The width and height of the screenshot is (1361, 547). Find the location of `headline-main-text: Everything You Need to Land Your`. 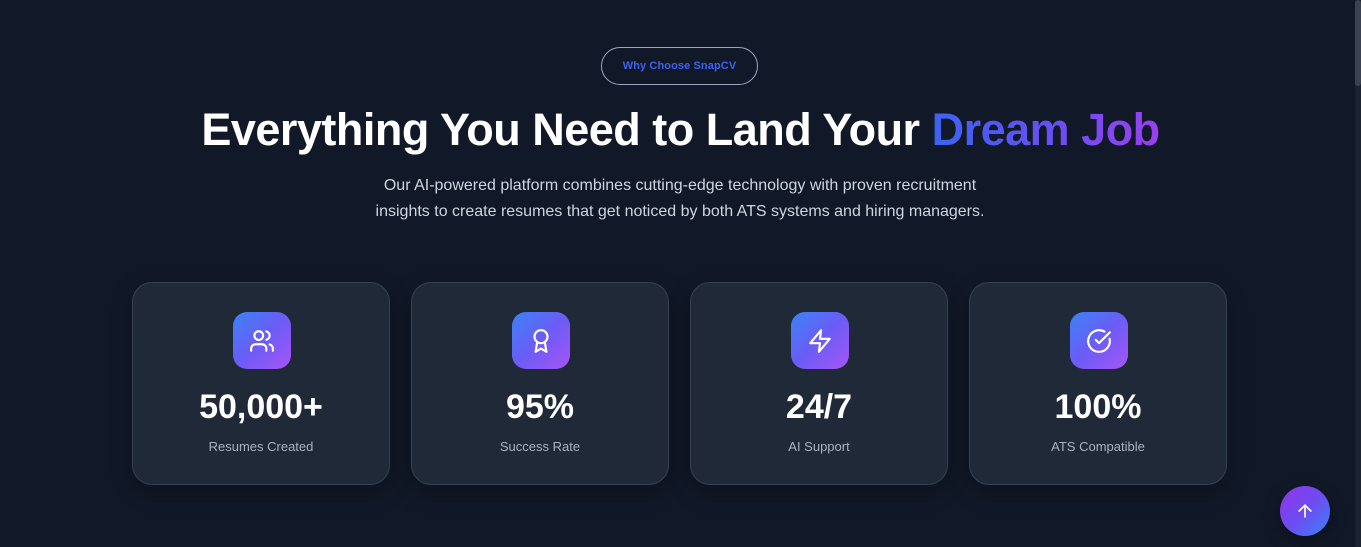

headline-main-text: Everything You Need to Land Your is located at coordinates (560, 129).